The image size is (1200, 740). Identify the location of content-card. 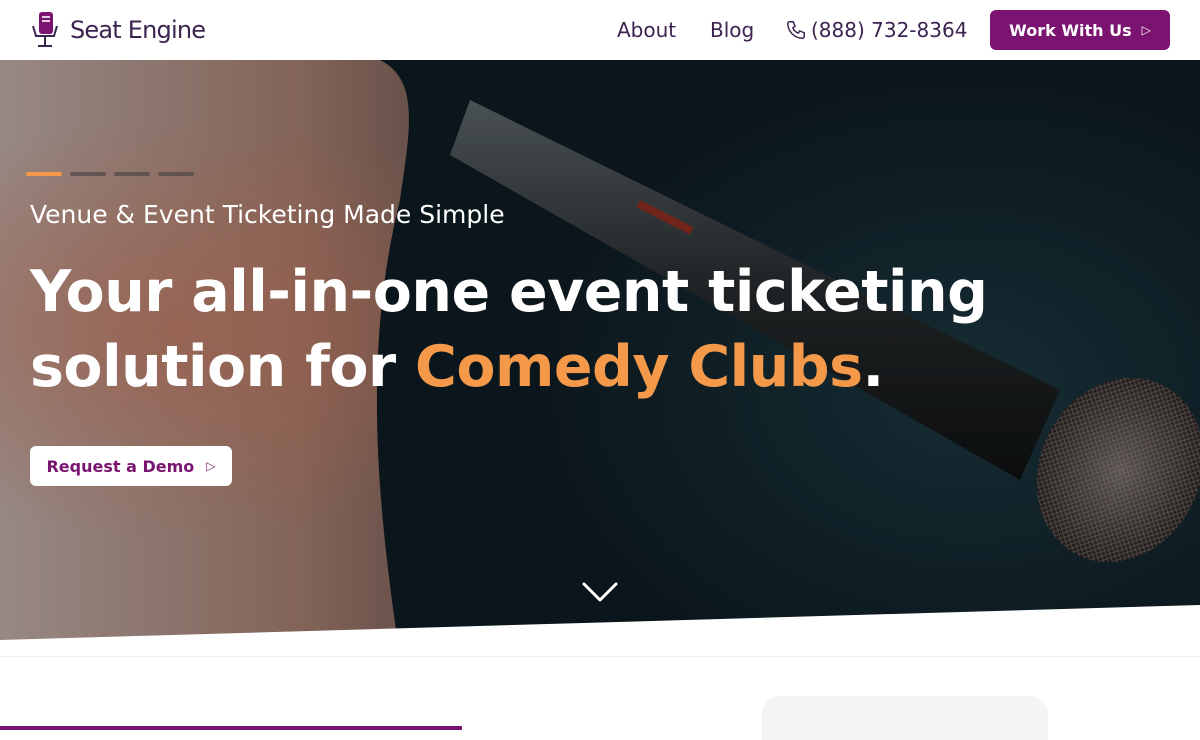
(905, 718).